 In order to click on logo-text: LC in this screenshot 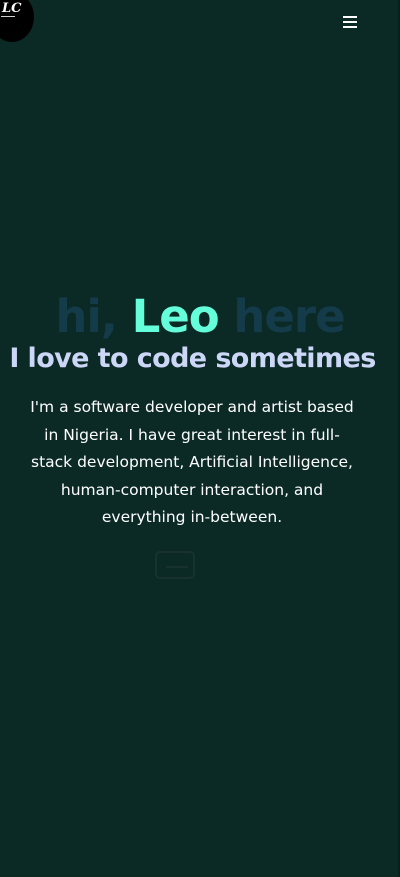, I will do `click(12, 8)`.